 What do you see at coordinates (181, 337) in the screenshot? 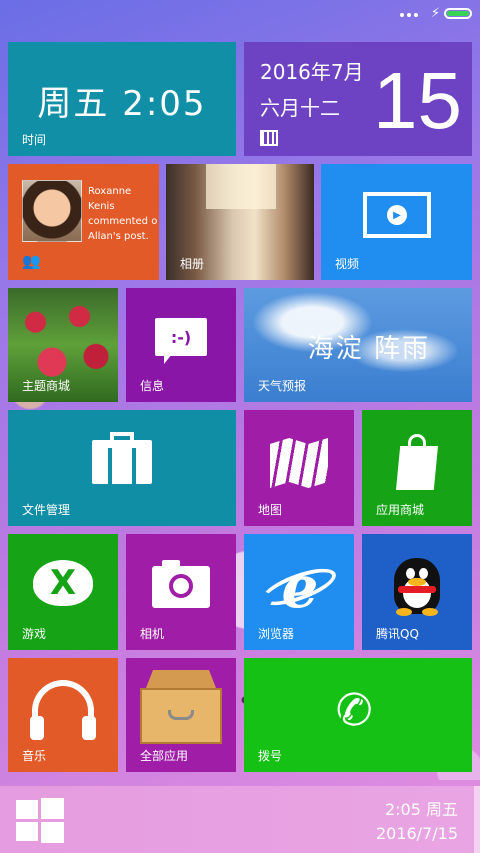
I see `message-icon: :-)` at bounding box center [181, 337].